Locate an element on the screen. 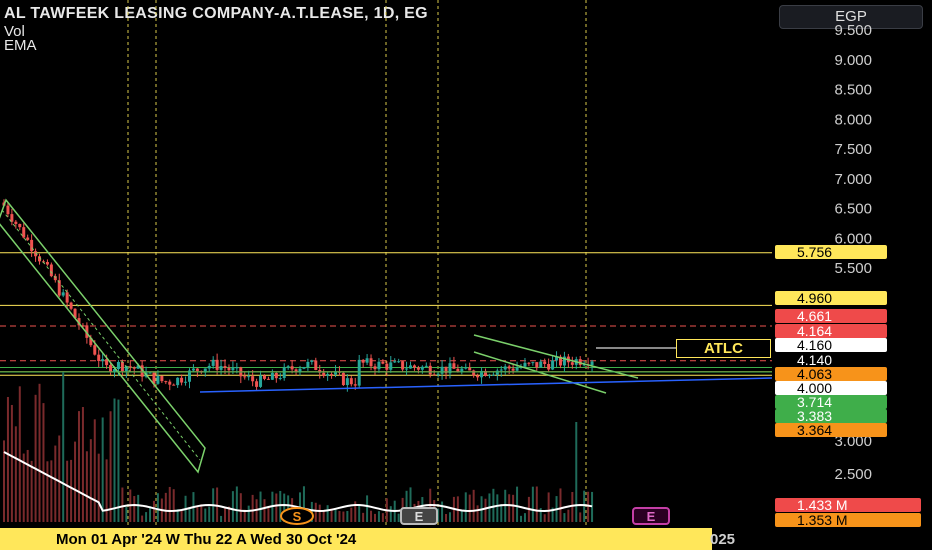 Image resolution: width=932 pixels, height=550 pixels. y-tick-label: 2.500 is located at coordinates (853, 474).